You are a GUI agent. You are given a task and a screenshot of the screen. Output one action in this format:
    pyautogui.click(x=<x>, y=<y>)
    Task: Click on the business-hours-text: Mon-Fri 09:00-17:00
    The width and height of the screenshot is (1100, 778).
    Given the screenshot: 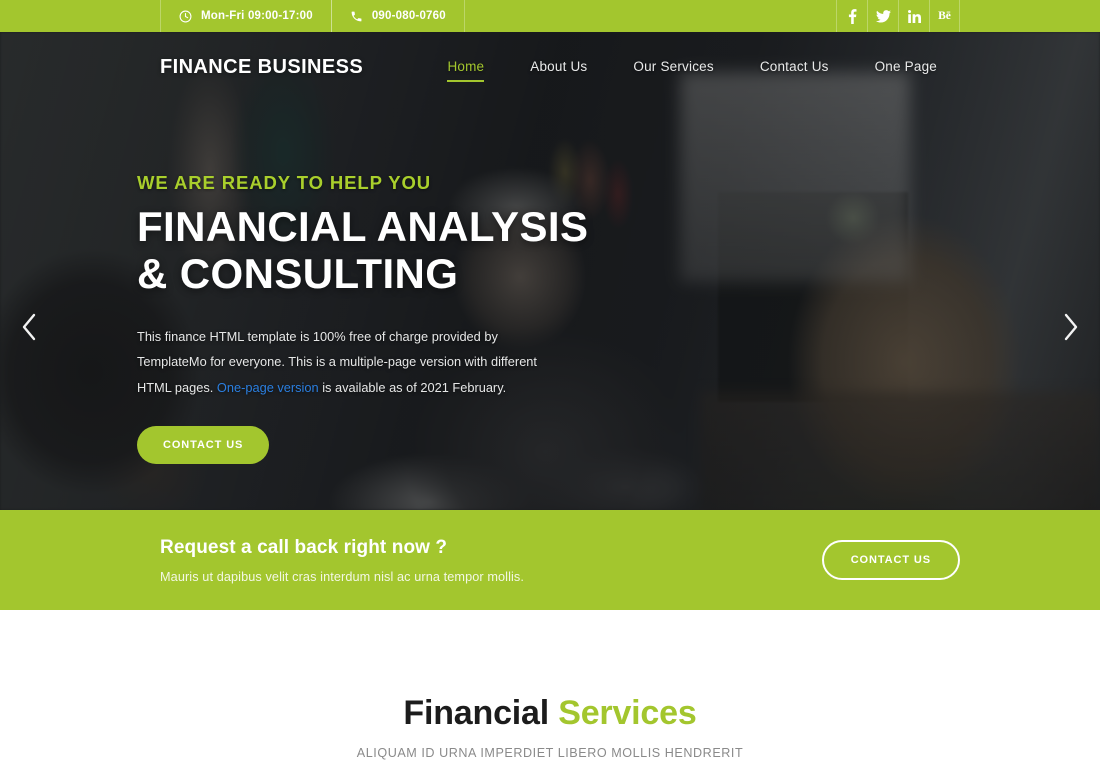 What is the action you would take?
    pyautogui.click(x=257, y=16)
    